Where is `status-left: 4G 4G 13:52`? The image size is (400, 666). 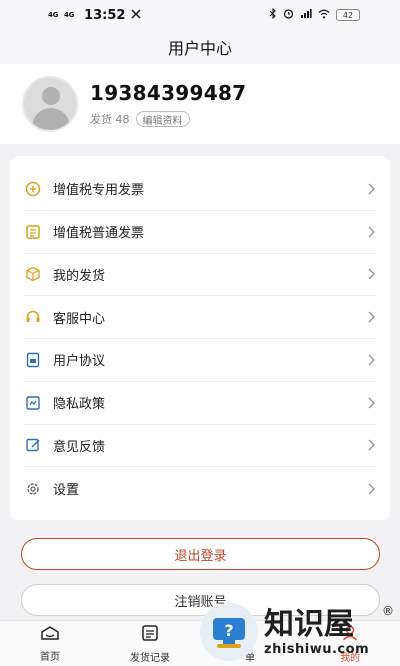
status-left: 4G 4G 13:52 is located at coordinates (94, 15).